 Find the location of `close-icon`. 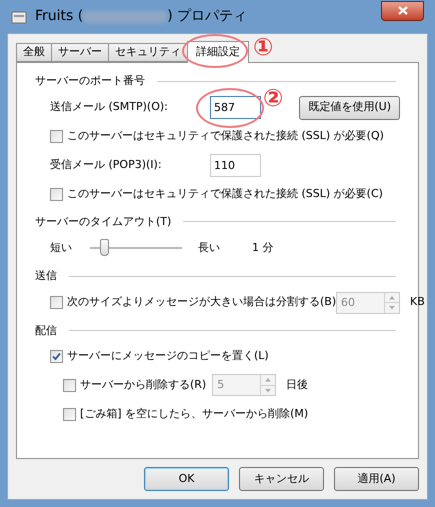

close-icon is located at coordinates (403, 10).